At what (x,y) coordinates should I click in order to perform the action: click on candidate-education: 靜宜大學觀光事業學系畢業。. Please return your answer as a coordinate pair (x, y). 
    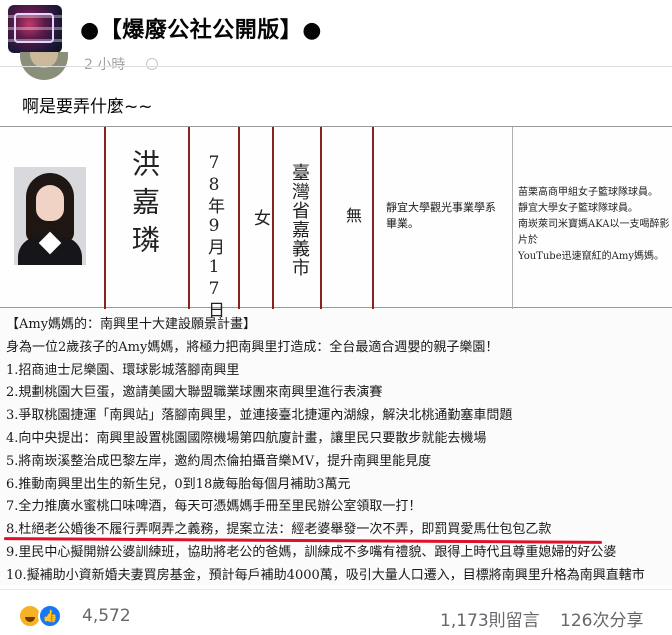
    Looking at the image, I should click on (441, 215).